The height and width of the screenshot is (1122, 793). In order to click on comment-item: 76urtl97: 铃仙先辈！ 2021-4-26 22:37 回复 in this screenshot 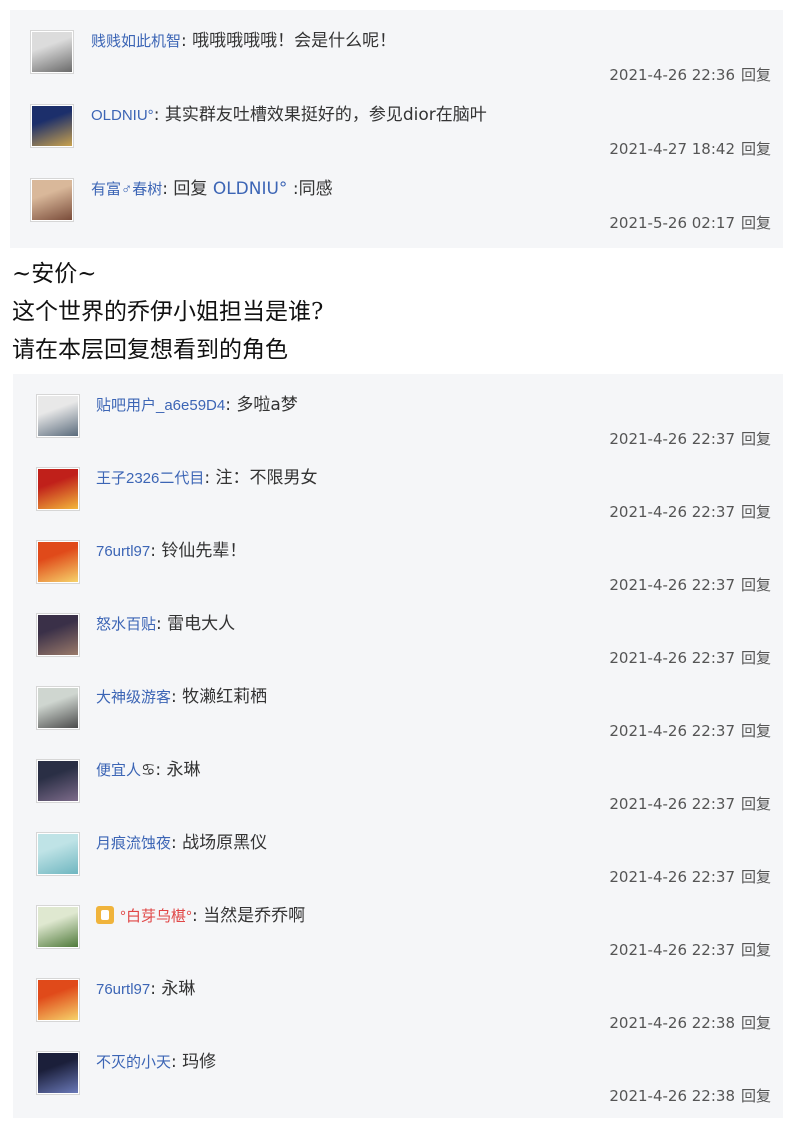, I will do `click(398, 568)`.